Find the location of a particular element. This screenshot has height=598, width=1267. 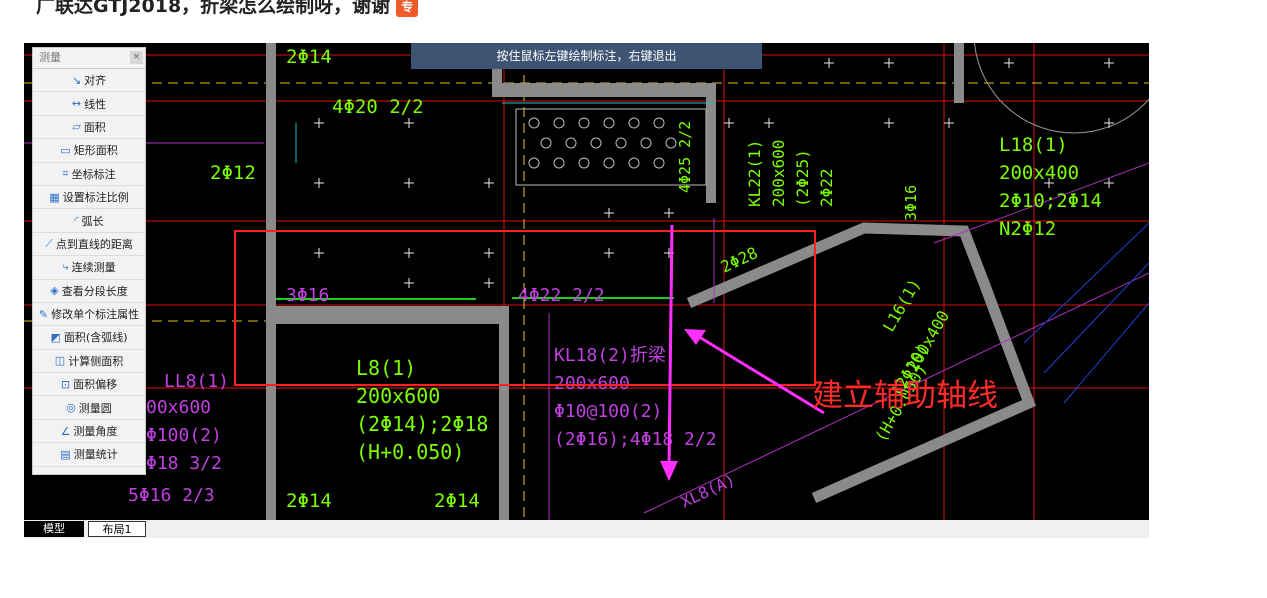

tool-item: ▤ 测量统计 is located at coordinates (89, 455).